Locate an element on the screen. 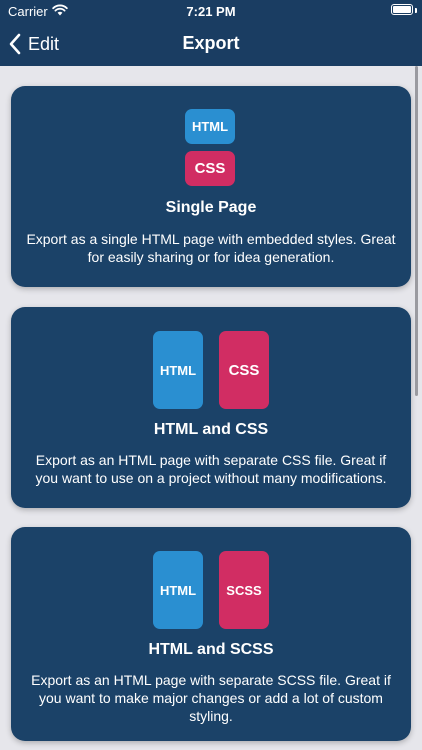  navigation-bar: Edit Export is located at coordinates (211, 44).